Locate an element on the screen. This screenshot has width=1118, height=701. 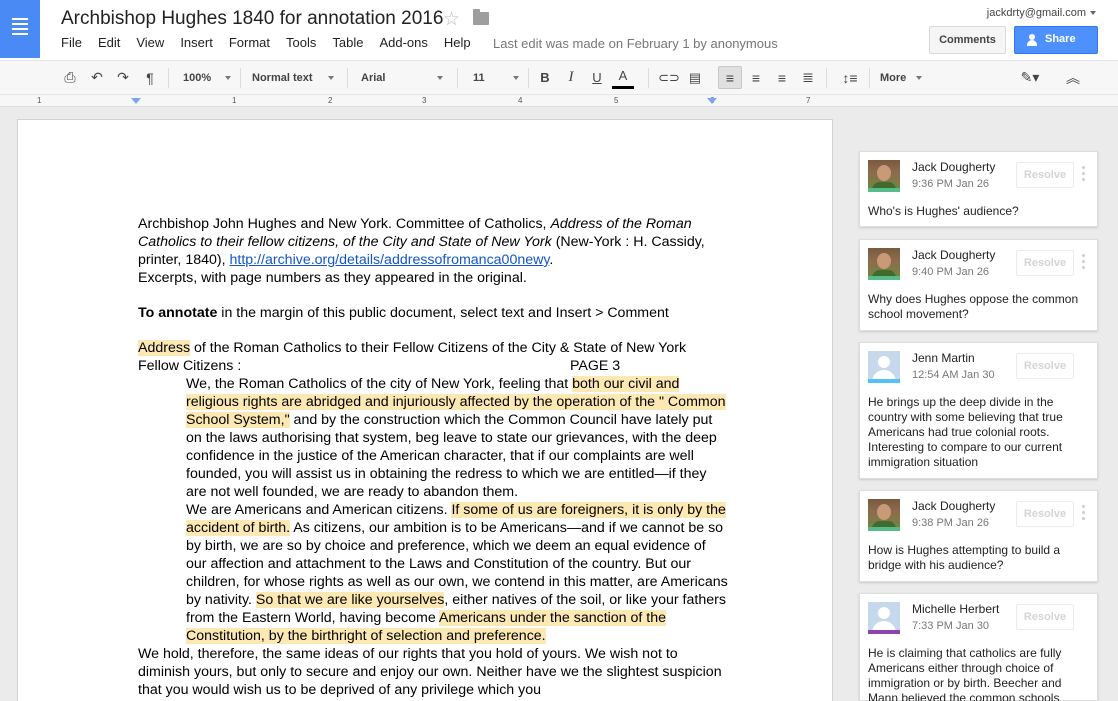
menu-tools: Tools is located at coordinates (301, 42).